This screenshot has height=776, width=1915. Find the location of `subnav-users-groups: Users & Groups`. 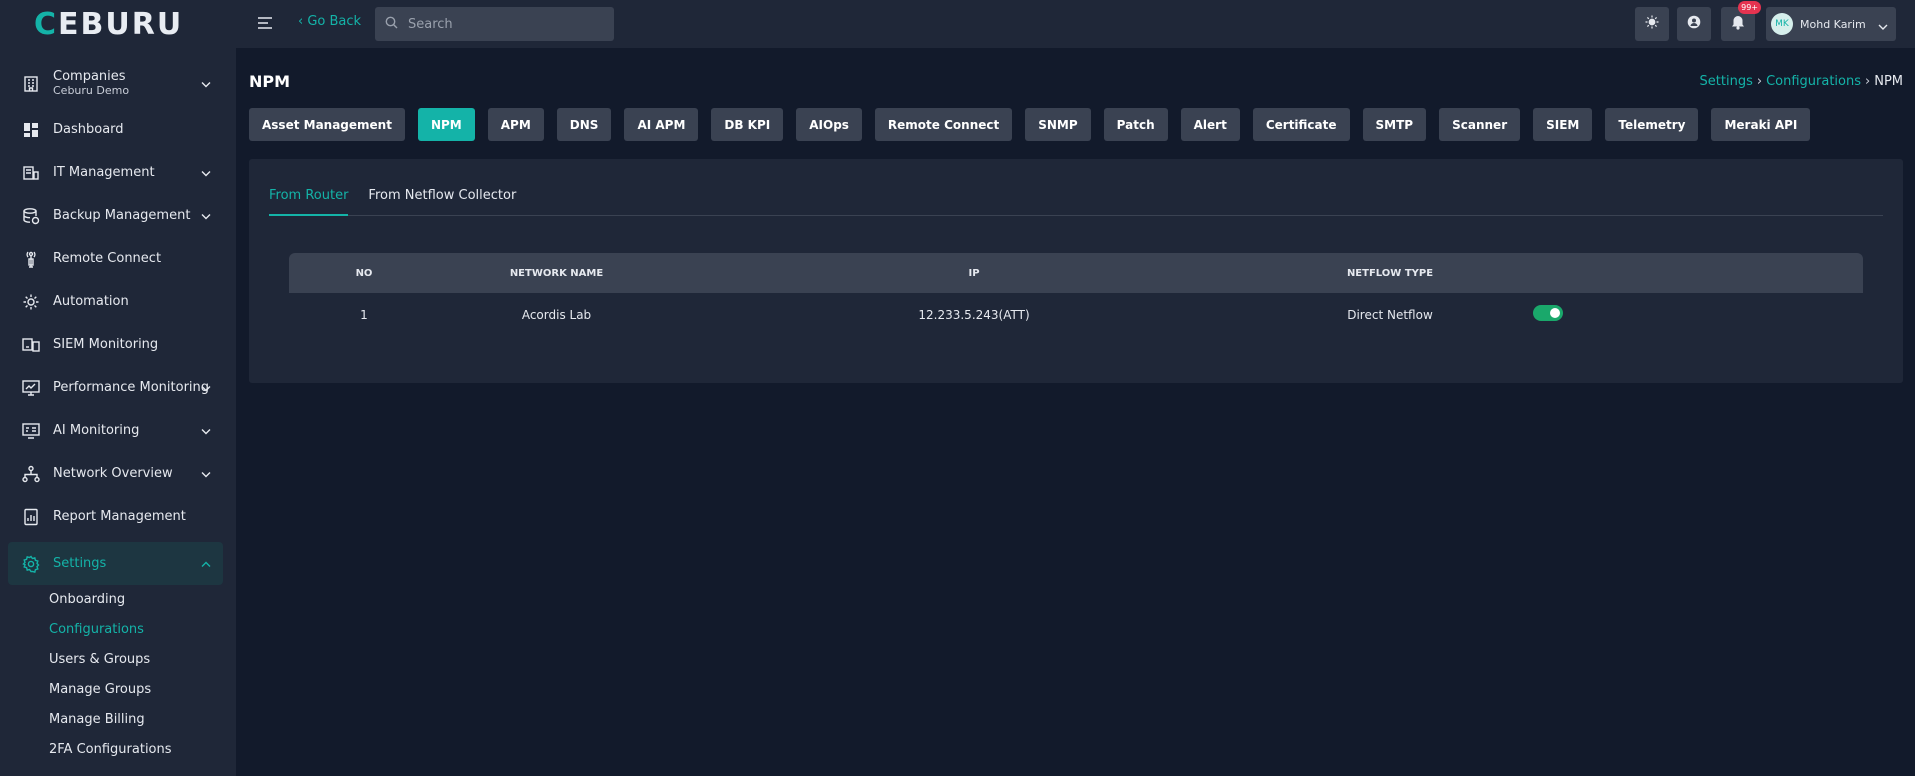

subnav-users-groups: Users & Groups is located at coordinates (136, 660).